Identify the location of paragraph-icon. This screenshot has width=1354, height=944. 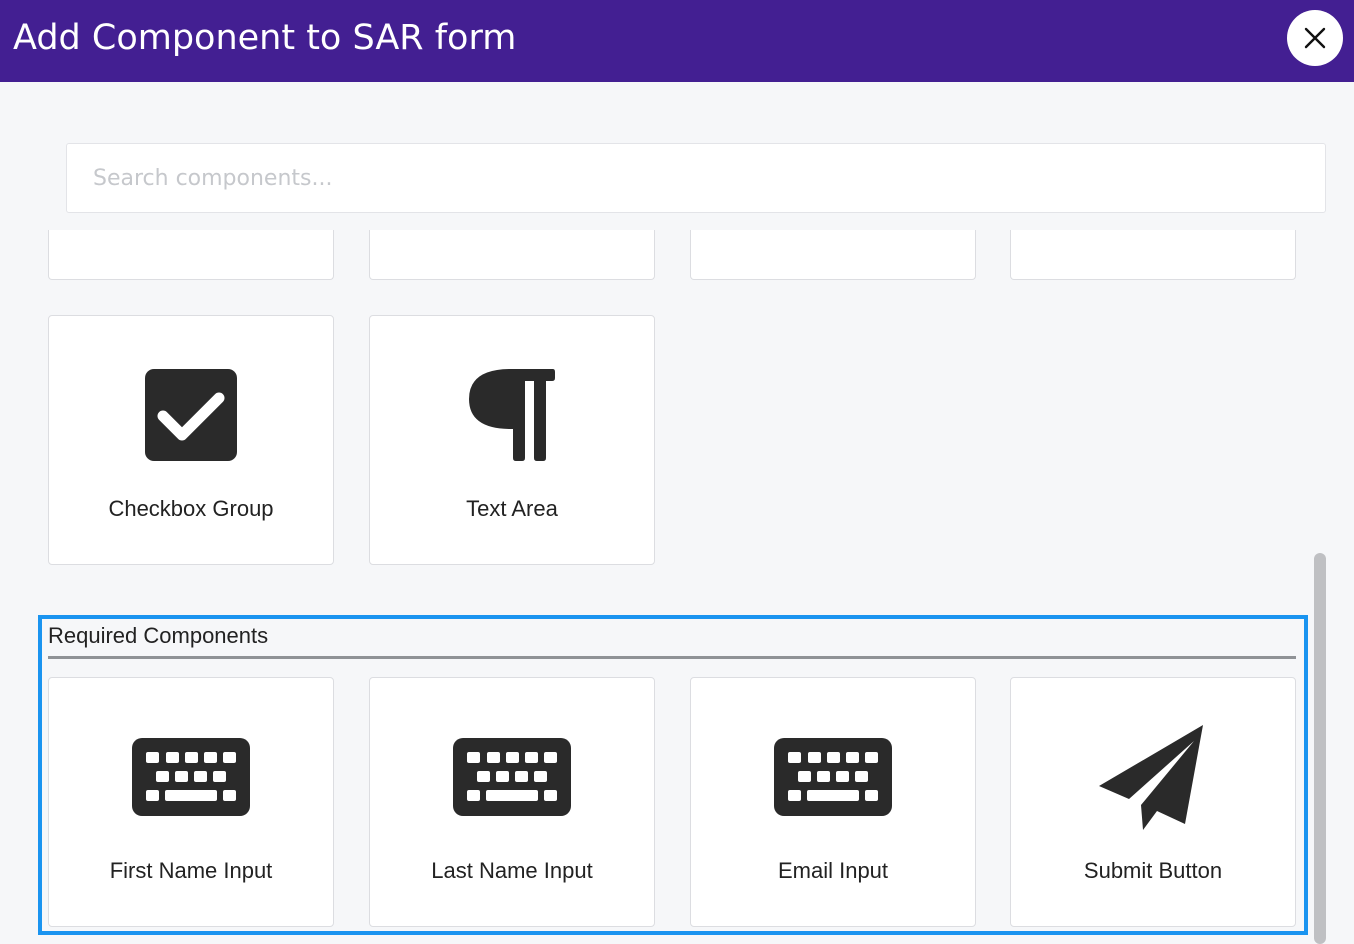
(512, 415).